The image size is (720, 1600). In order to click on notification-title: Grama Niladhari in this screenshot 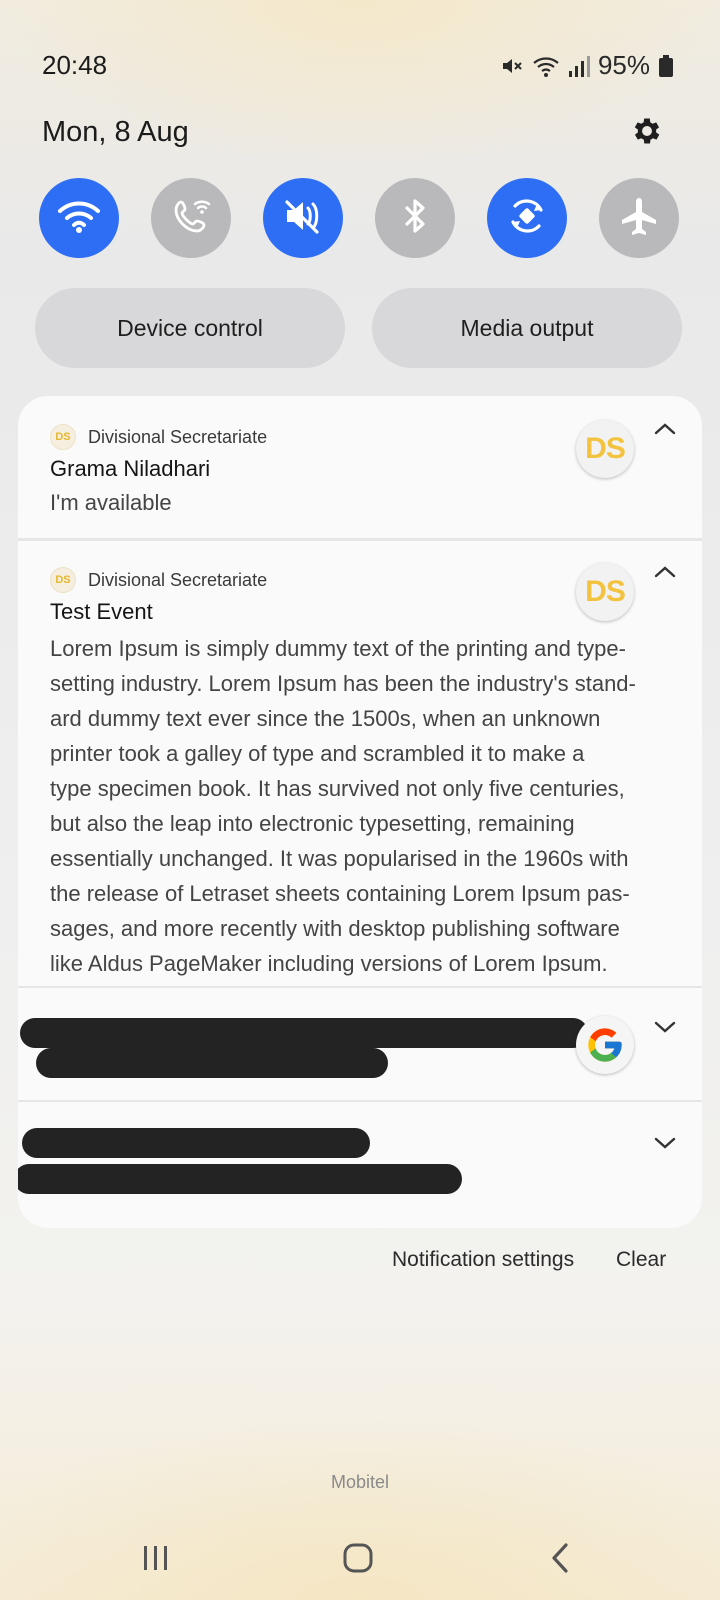, I will do `click(130, 468)`.